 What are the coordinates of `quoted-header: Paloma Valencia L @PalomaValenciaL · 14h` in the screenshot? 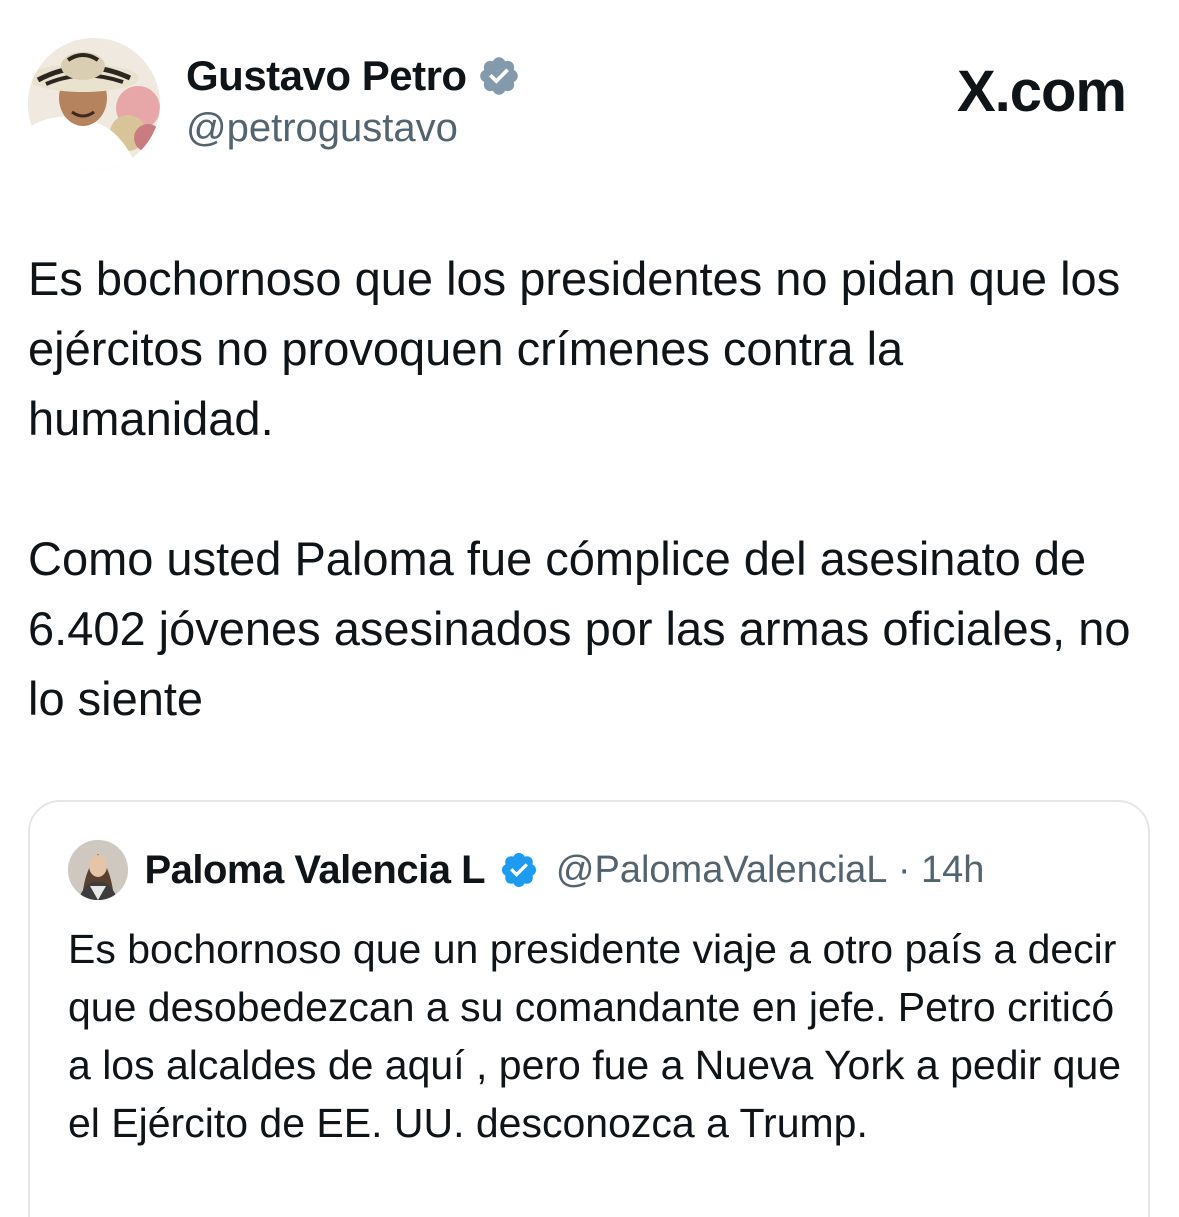 It's located at (526, 871).